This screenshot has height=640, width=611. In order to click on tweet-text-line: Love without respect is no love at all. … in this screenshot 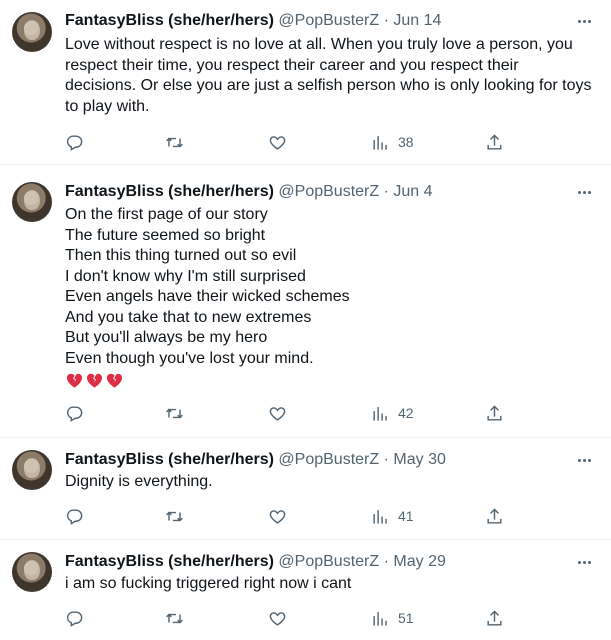, I will do `click(319, 44)`.